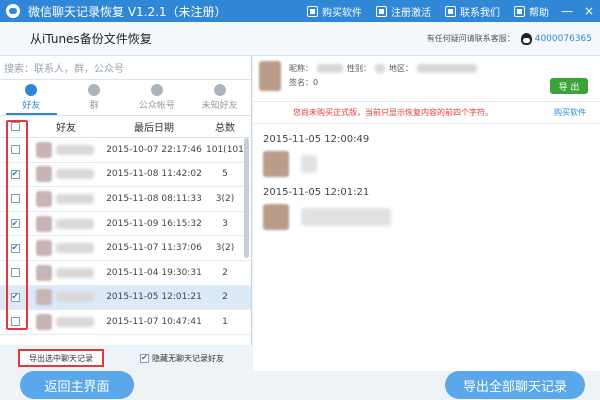 This screenshot has width=600, height=400. I want to click on trial-warning: 您尚未购买正式版，当前只显示恢复内容的前四个字符。, so click(393, 112).